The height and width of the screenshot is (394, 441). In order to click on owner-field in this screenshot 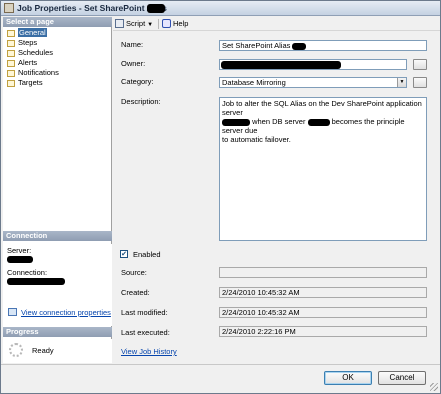, I will do `click(313, 64)`.